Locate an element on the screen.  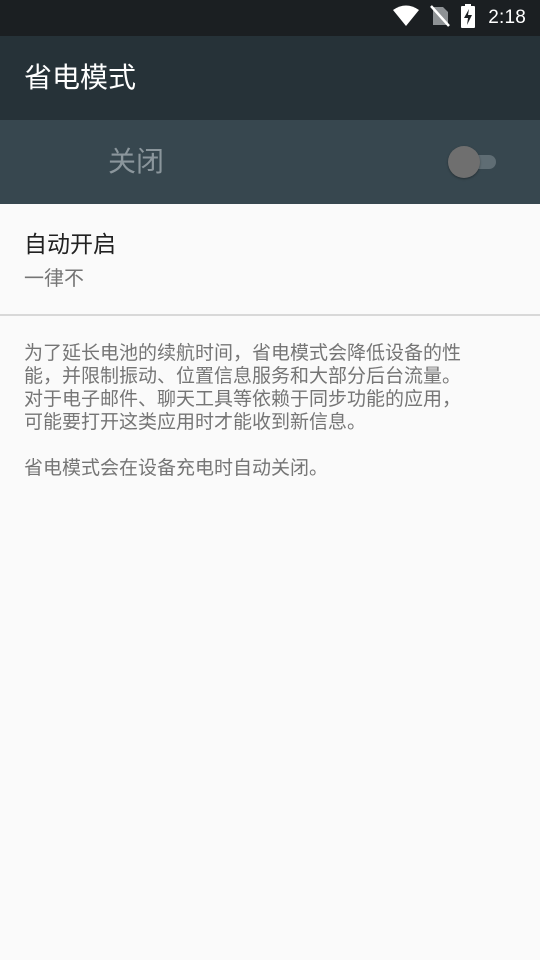
status-icons: 2:18 is located at coordinates (459, 18).